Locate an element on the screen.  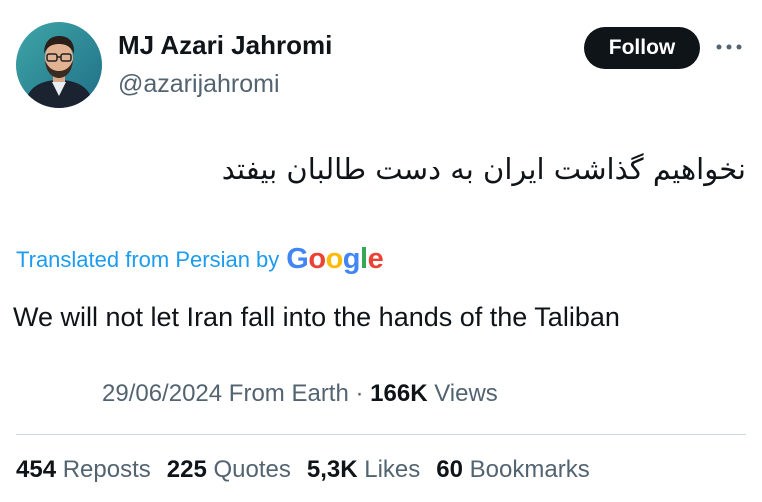
stat-quotes: 225 Quotes is located at coordinates (229, 470).